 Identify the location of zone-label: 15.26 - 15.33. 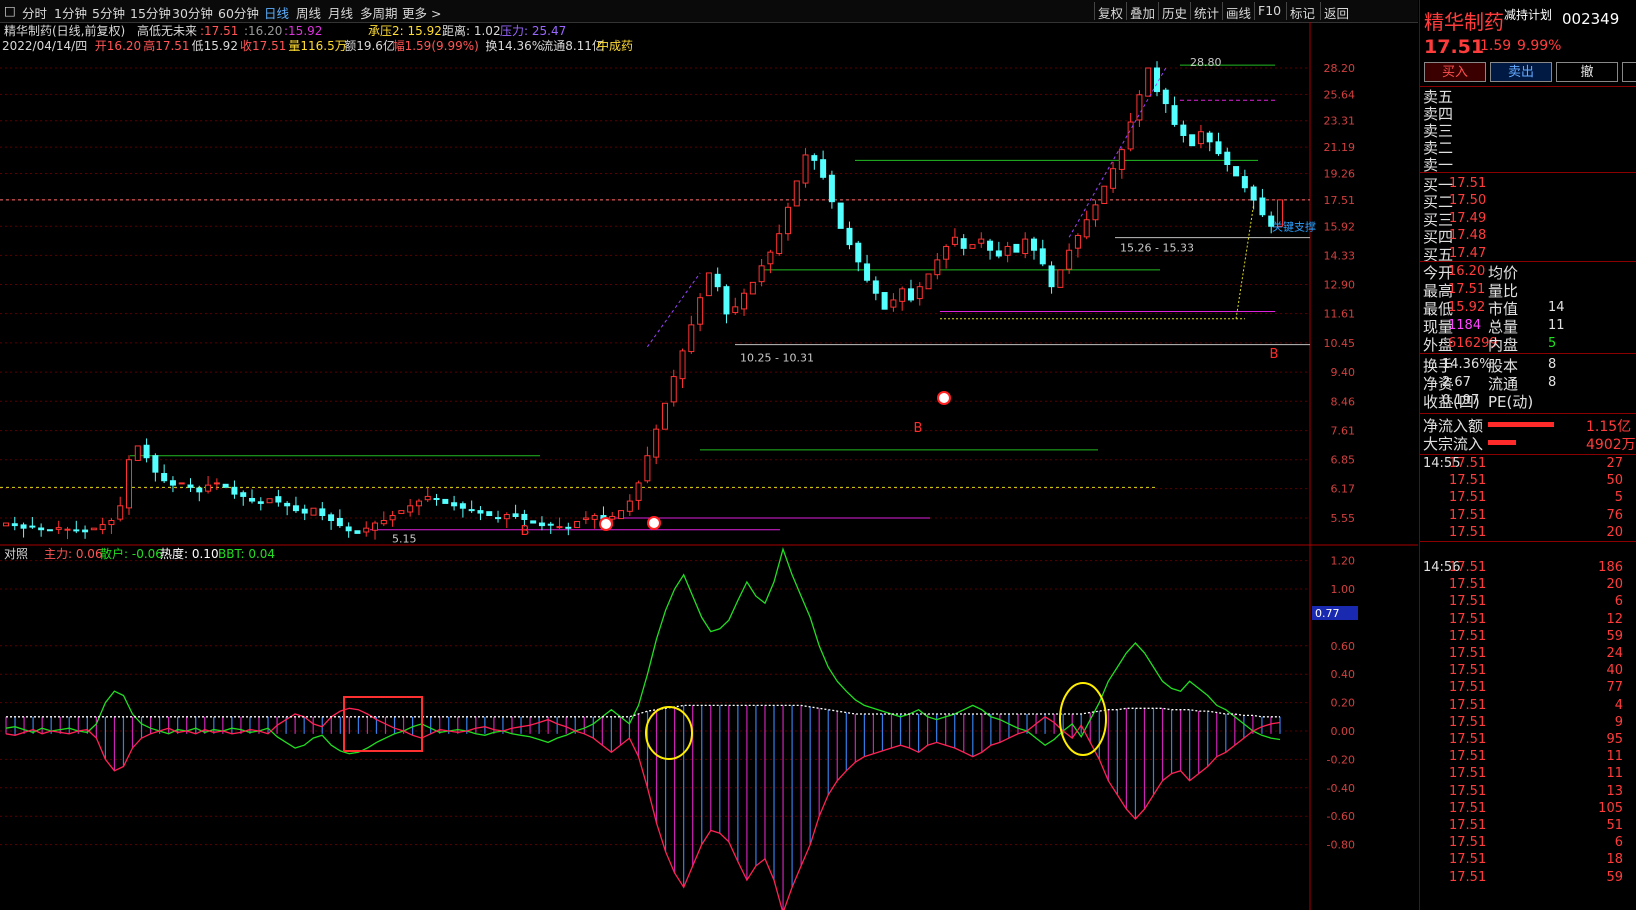
(1157, 247).